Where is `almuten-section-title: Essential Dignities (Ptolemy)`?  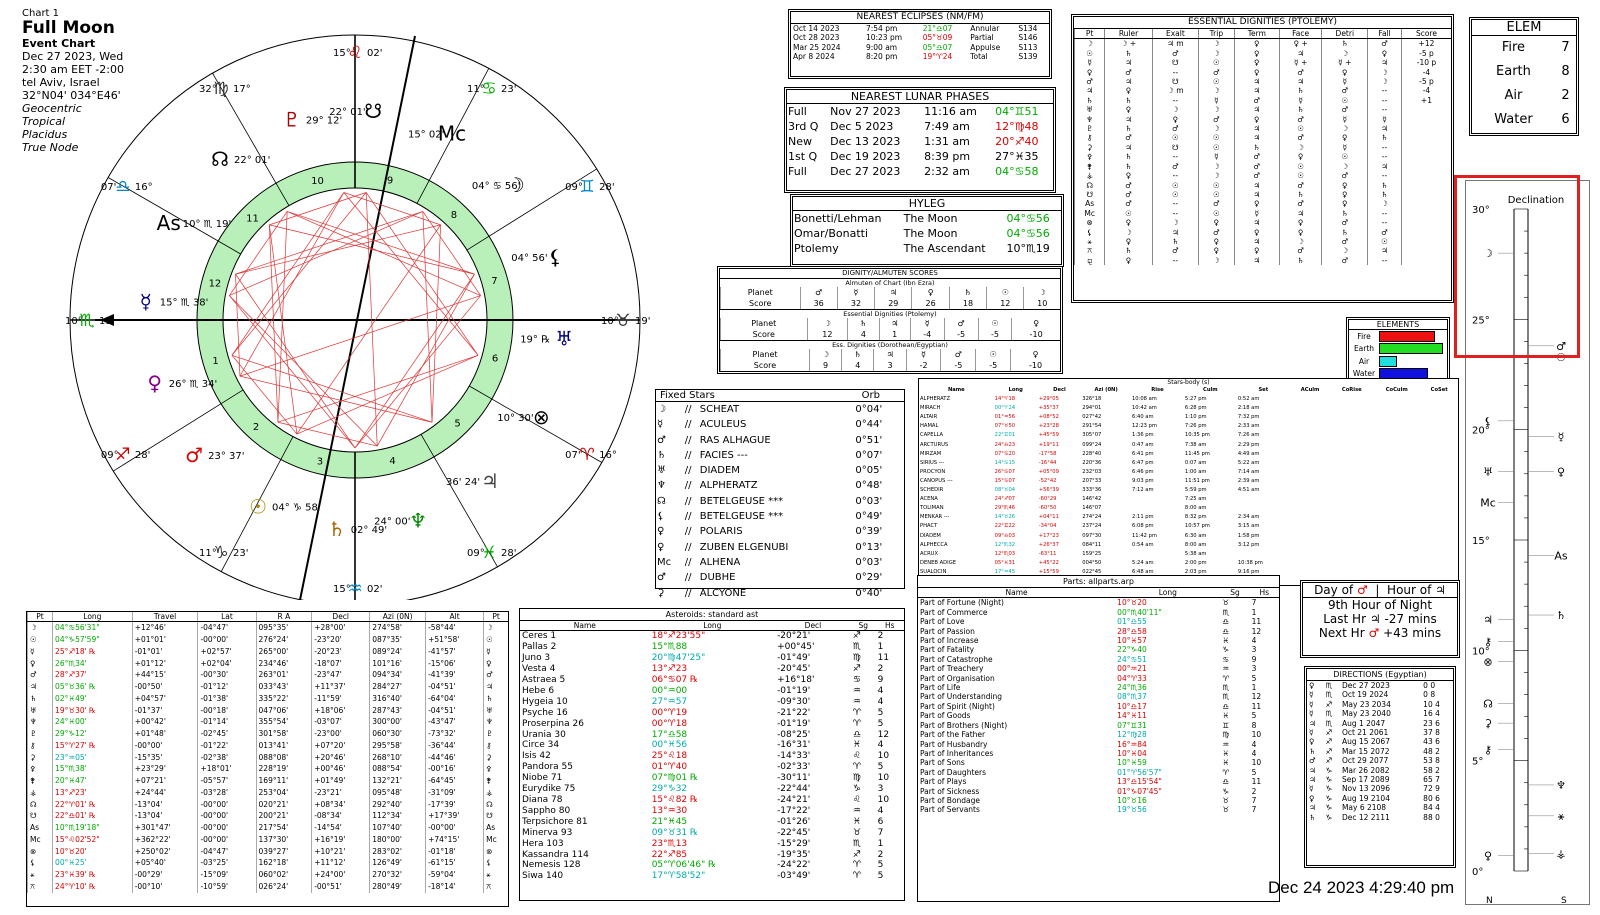 almuten-section-title: Essential Dignities (Ptolemy) is located at coordinates (890, 313).